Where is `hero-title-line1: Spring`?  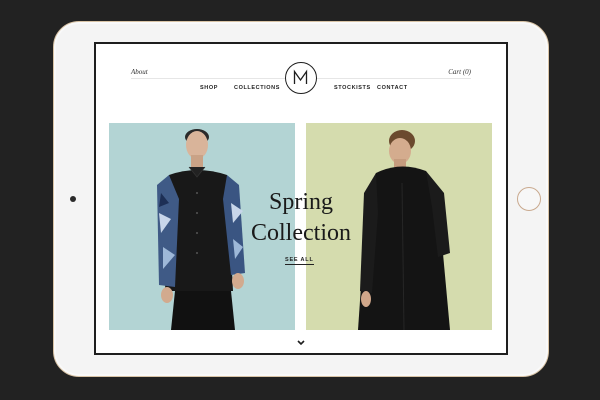
hero-title-line1: Spring is located at coordinates (300, 202).